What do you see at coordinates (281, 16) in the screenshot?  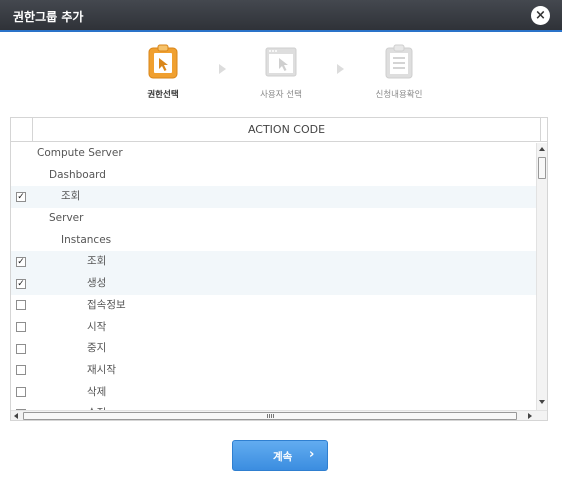 I see `dialog-titlebar: 권한그룹 추가 ×` at bounding box center [281, 16].